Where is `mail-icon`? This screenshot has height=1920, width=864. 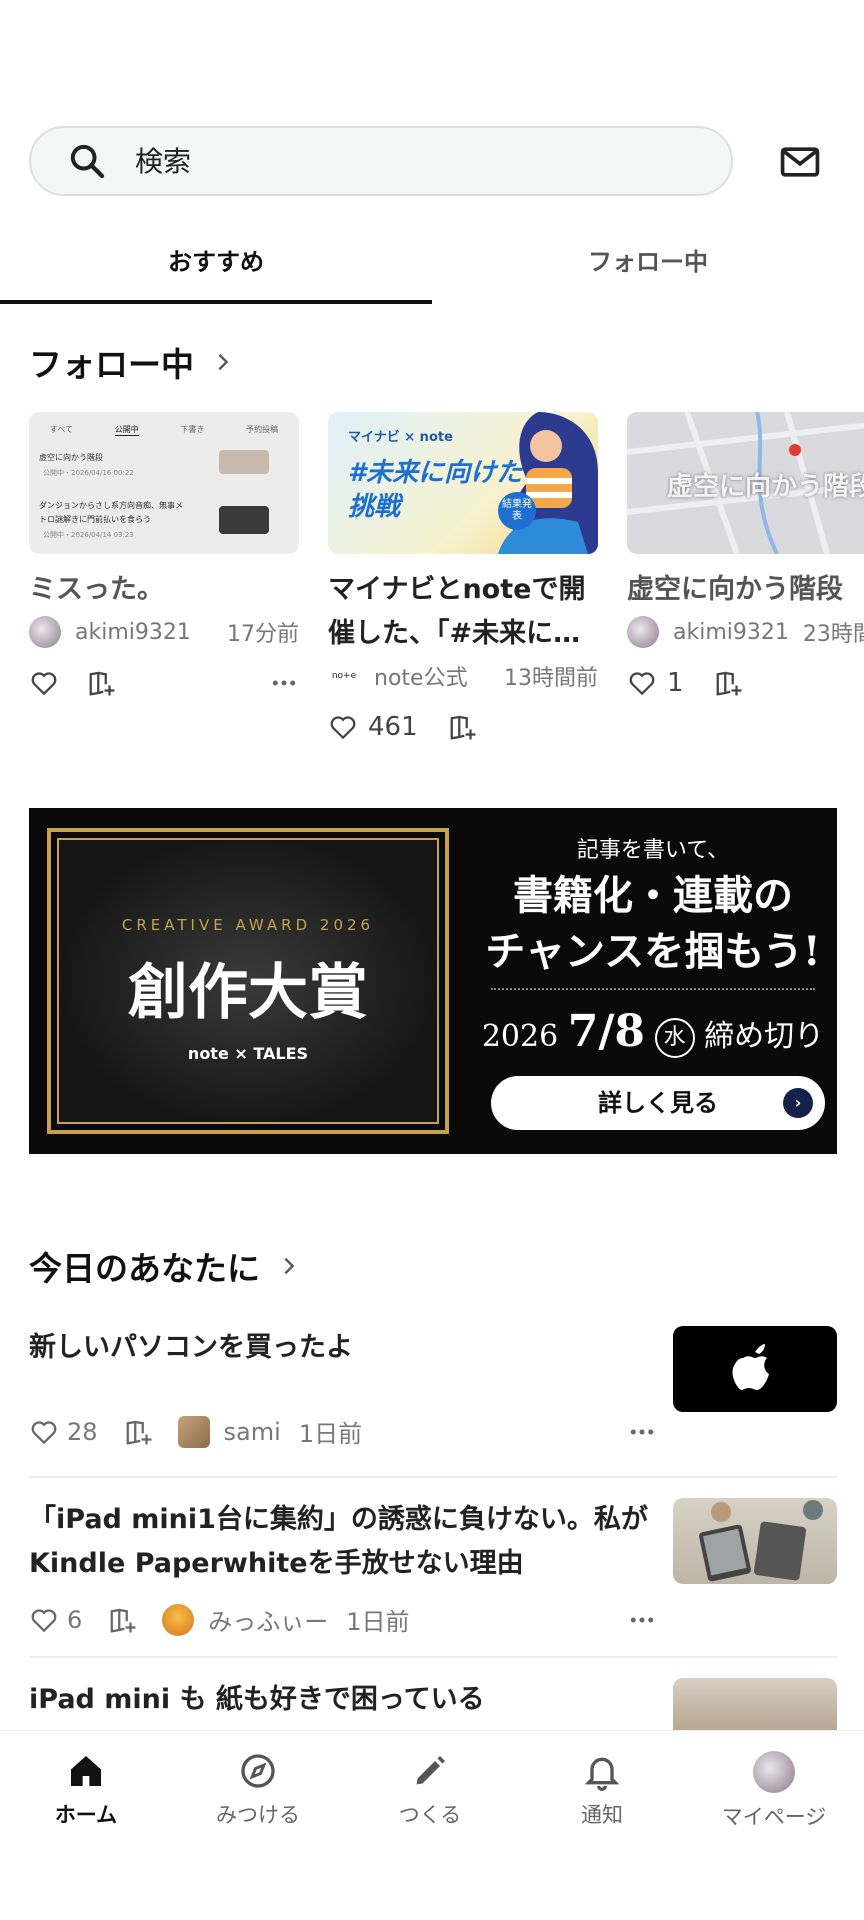 mail-icon is located at coordinates (800, 162).